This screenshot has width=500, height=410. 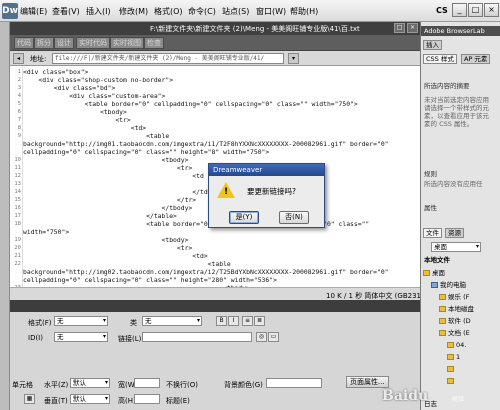 I want to click on menu-modify: 修改(M), so click(x=133, y=11).